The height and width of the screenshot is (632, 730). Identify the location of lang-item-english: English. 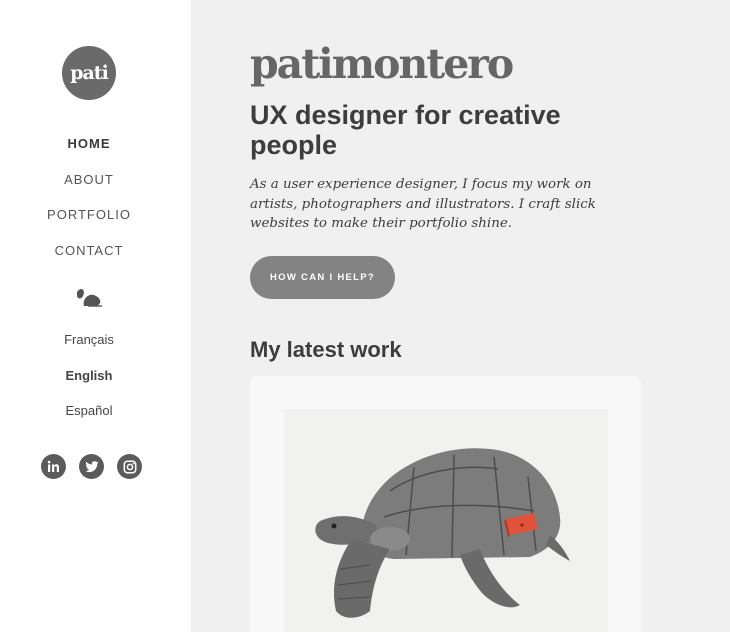
(89, 385).